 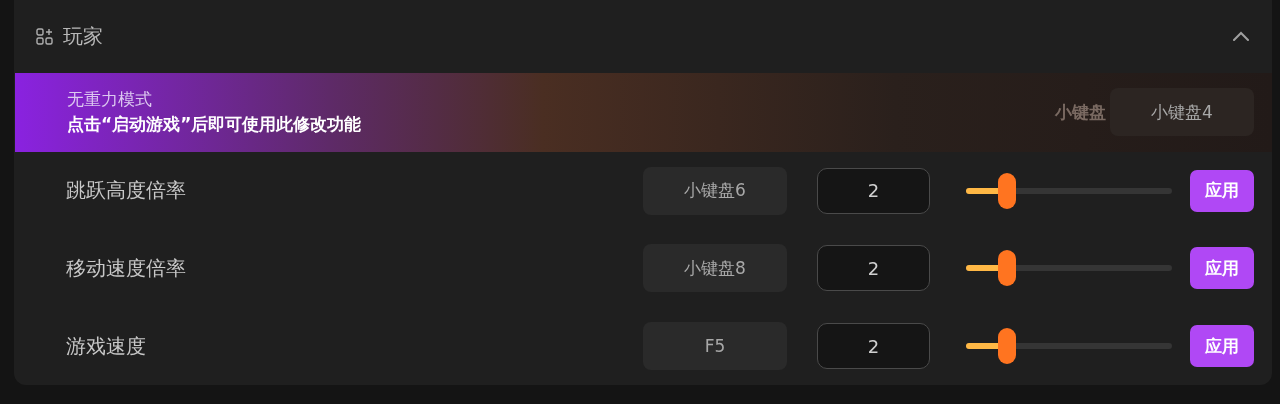 I want to click on hotkey-button: 小键盘8, so click(x=715, y=268).